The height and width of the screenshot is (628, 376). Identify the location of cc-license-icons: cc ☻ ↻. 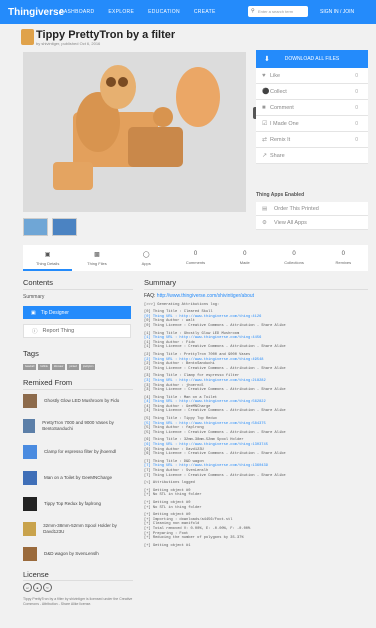
(38, 587).